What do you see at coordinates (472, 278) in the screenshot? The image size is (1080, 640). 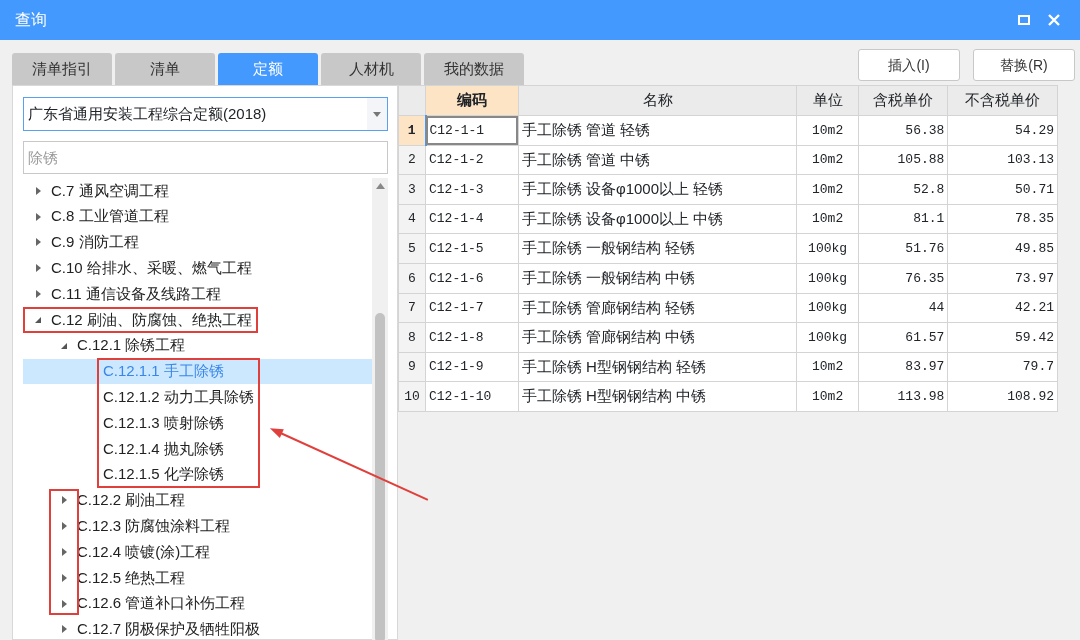 I see `table-cell: C12-1-6` at bounding box center [472, 278].